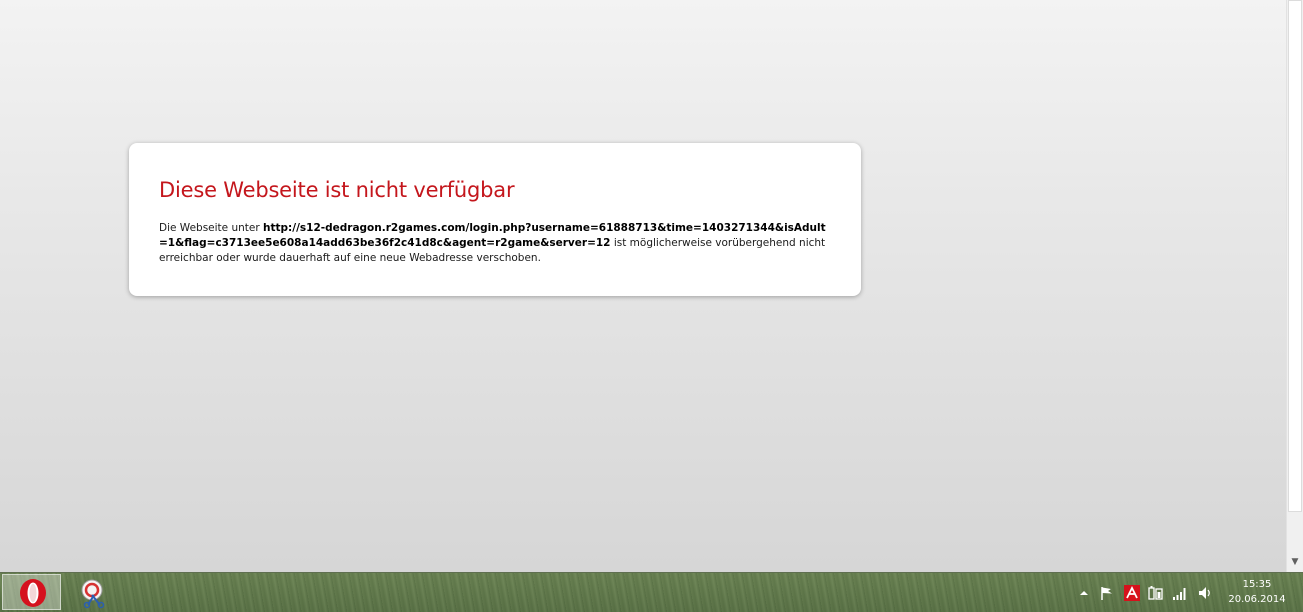 The width and height of the screenshot is (1303, 612). I want to click on vertical-scrollbar: ▼, so click(1294, 286).